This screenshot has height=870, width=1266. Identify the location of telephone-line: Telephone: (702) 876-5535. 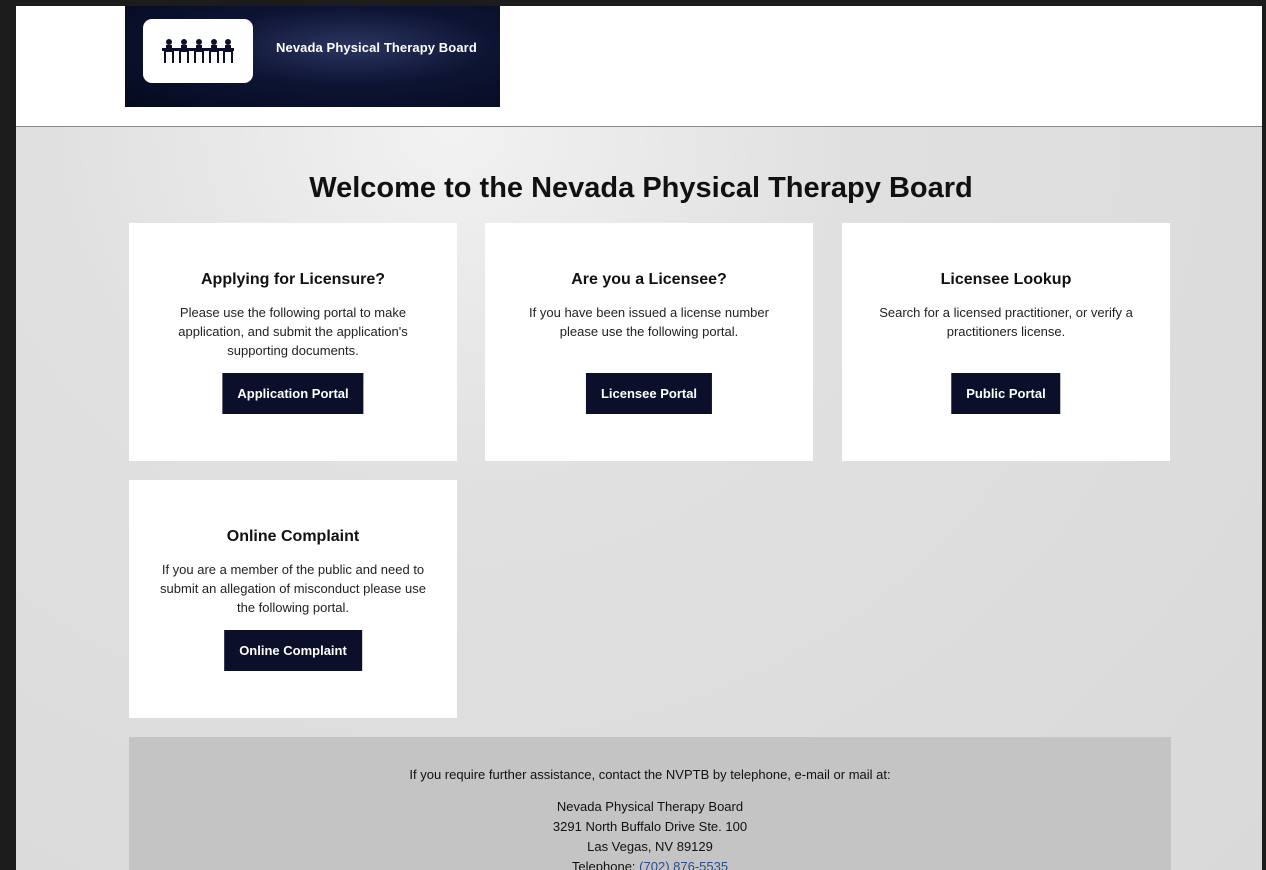
(650, 863).